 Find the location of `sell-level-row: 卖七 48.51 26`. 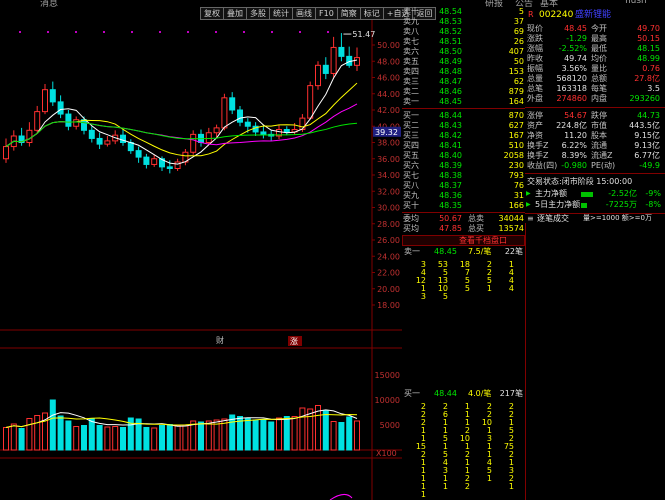

sell-level-row: 卖七 48.51 26 is located at coordinates (463, 42).